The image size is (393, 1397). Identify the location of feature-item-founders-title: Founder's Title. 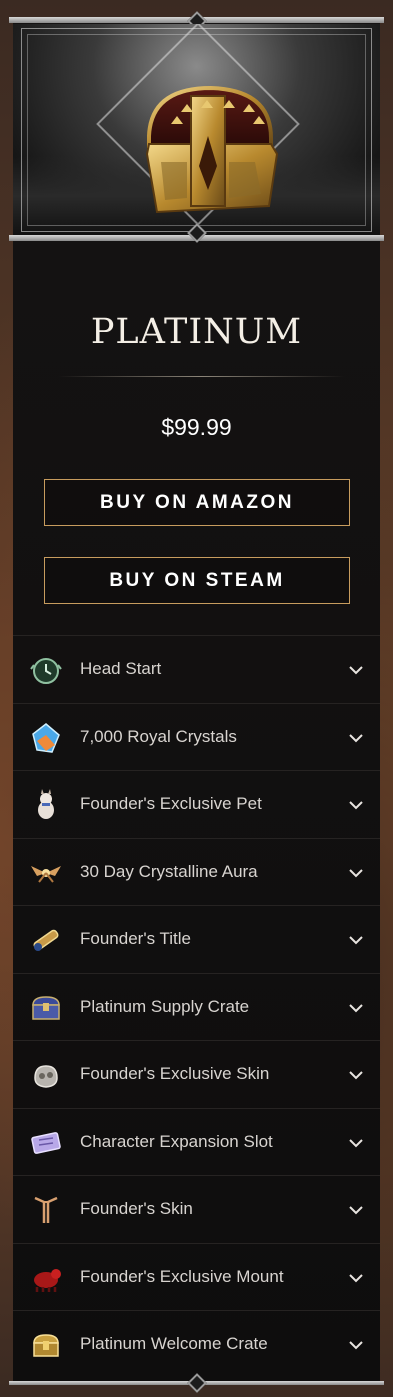
(196, 939).